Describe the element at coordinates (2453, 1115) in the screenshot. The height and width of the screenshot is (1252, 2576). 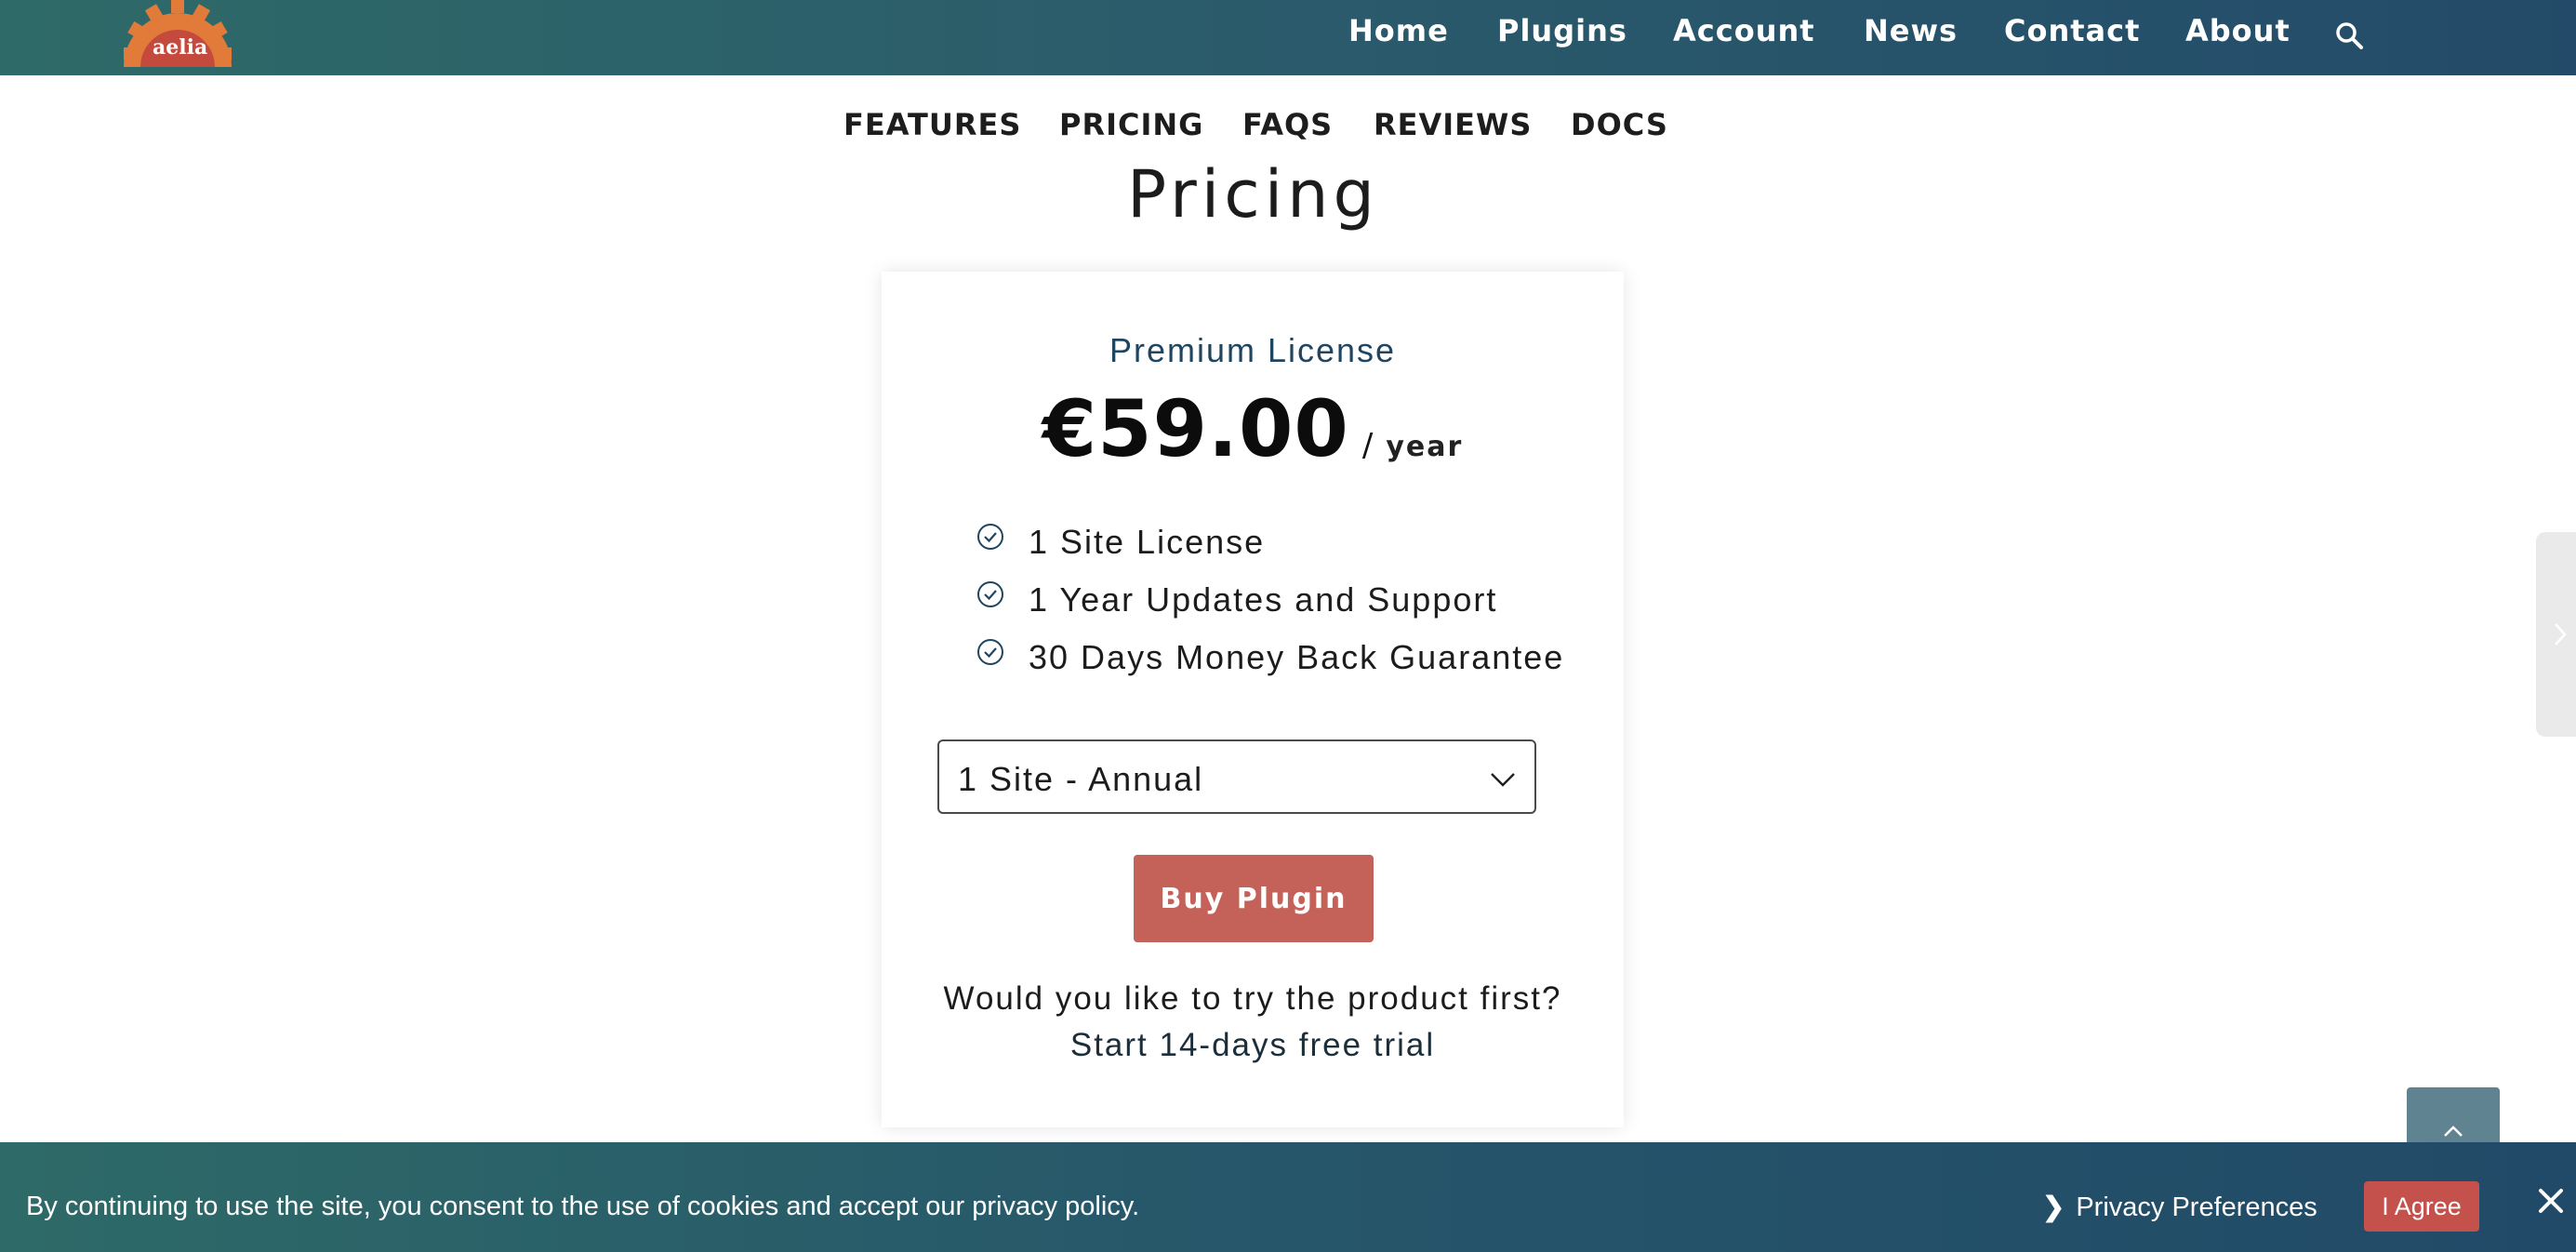
I see `back-to-top-button` at that location.